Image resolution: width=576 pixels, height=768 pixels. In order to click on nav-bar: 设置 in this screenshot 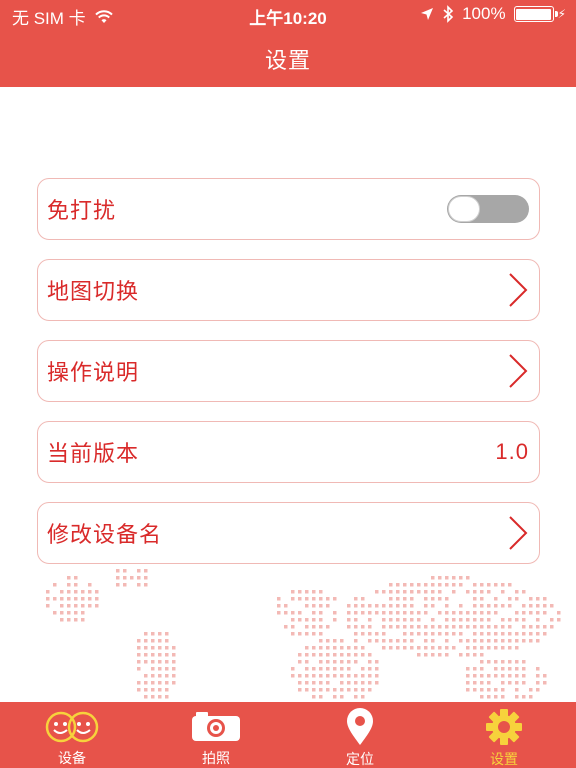, I will do `click(288, 58)`.